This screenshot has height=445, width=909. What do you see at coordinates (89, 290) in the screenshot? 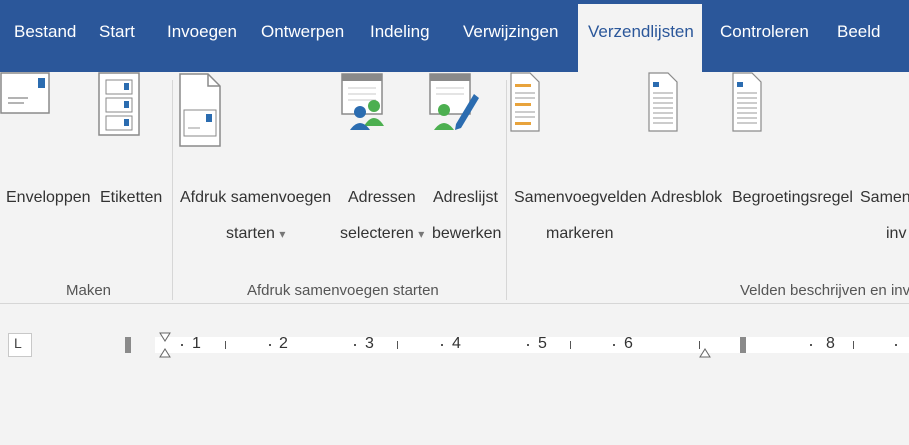
I see `group-label-maken: Maken` at bounding box center [89, 290].